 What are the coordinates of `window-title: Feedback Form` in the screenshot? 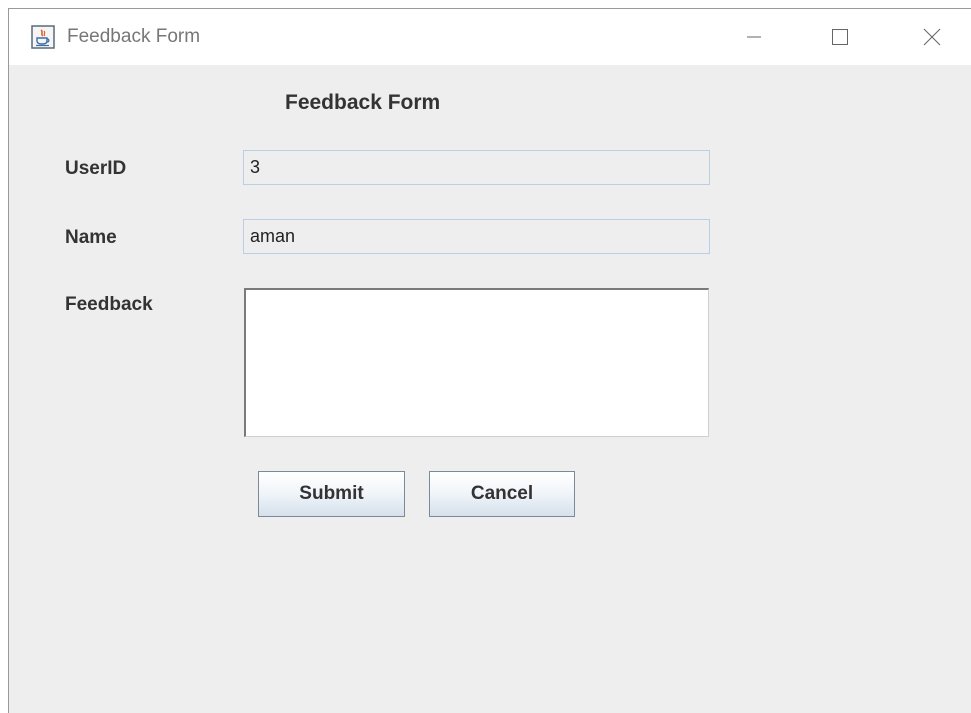 It's located at (134, 36).